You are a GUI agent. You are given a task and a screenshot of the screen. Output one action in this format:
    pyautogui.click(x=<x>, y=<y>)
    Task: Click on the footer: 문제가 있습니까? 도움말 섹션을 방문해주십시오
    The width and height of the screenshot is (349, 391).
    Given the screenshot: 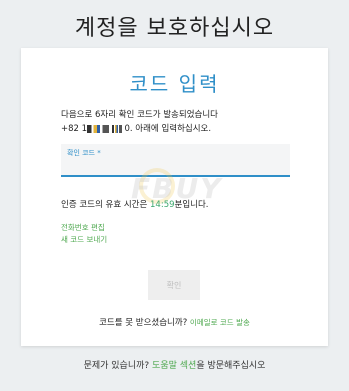 What is the action you would take?
    pyautogui.click(x=174, y=364)
    